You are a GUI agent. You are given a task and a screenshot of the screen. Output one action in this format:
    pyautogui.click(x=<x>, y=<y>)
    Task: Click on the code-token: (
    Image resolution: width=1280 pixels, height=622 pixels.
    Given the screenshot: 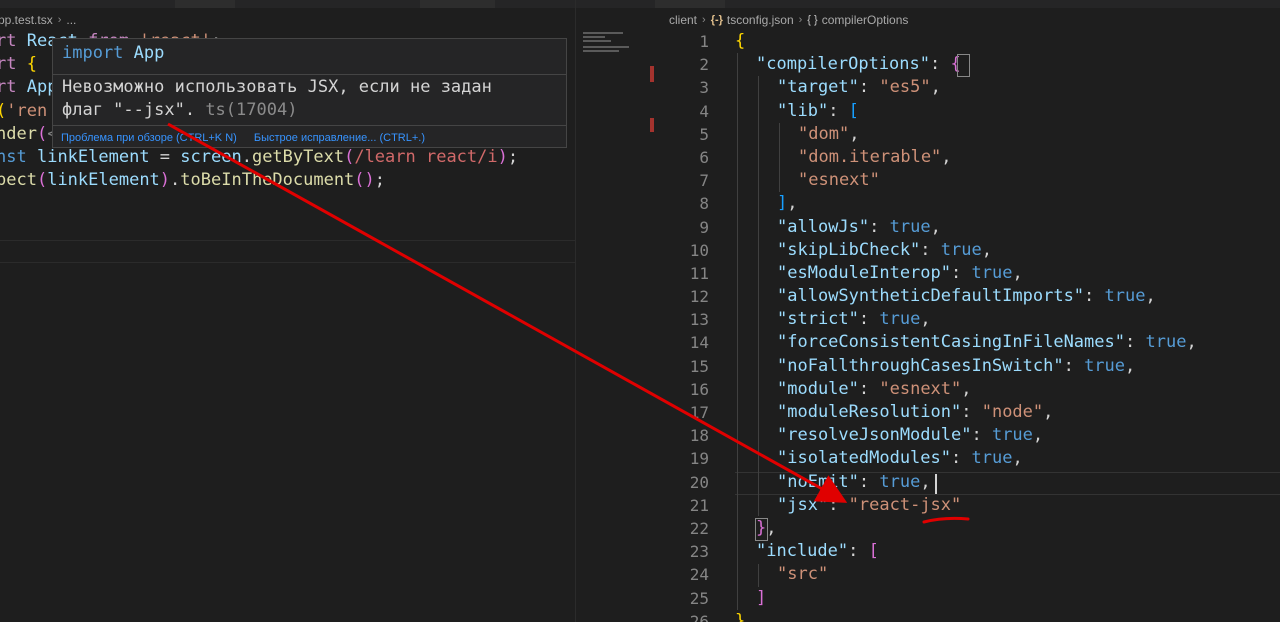 What is the action you would take?
    pyautogui.click(x=42, y=133)
    